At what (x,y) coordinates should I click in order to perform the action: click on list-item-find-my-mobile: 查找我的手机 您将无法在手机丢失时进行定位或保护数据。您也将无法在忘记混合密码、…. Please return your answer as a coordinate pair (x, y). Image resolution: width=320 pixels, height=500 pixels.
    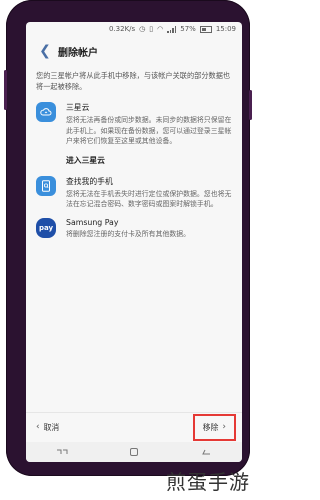
    Looking at the image, I should click on (135, 192).